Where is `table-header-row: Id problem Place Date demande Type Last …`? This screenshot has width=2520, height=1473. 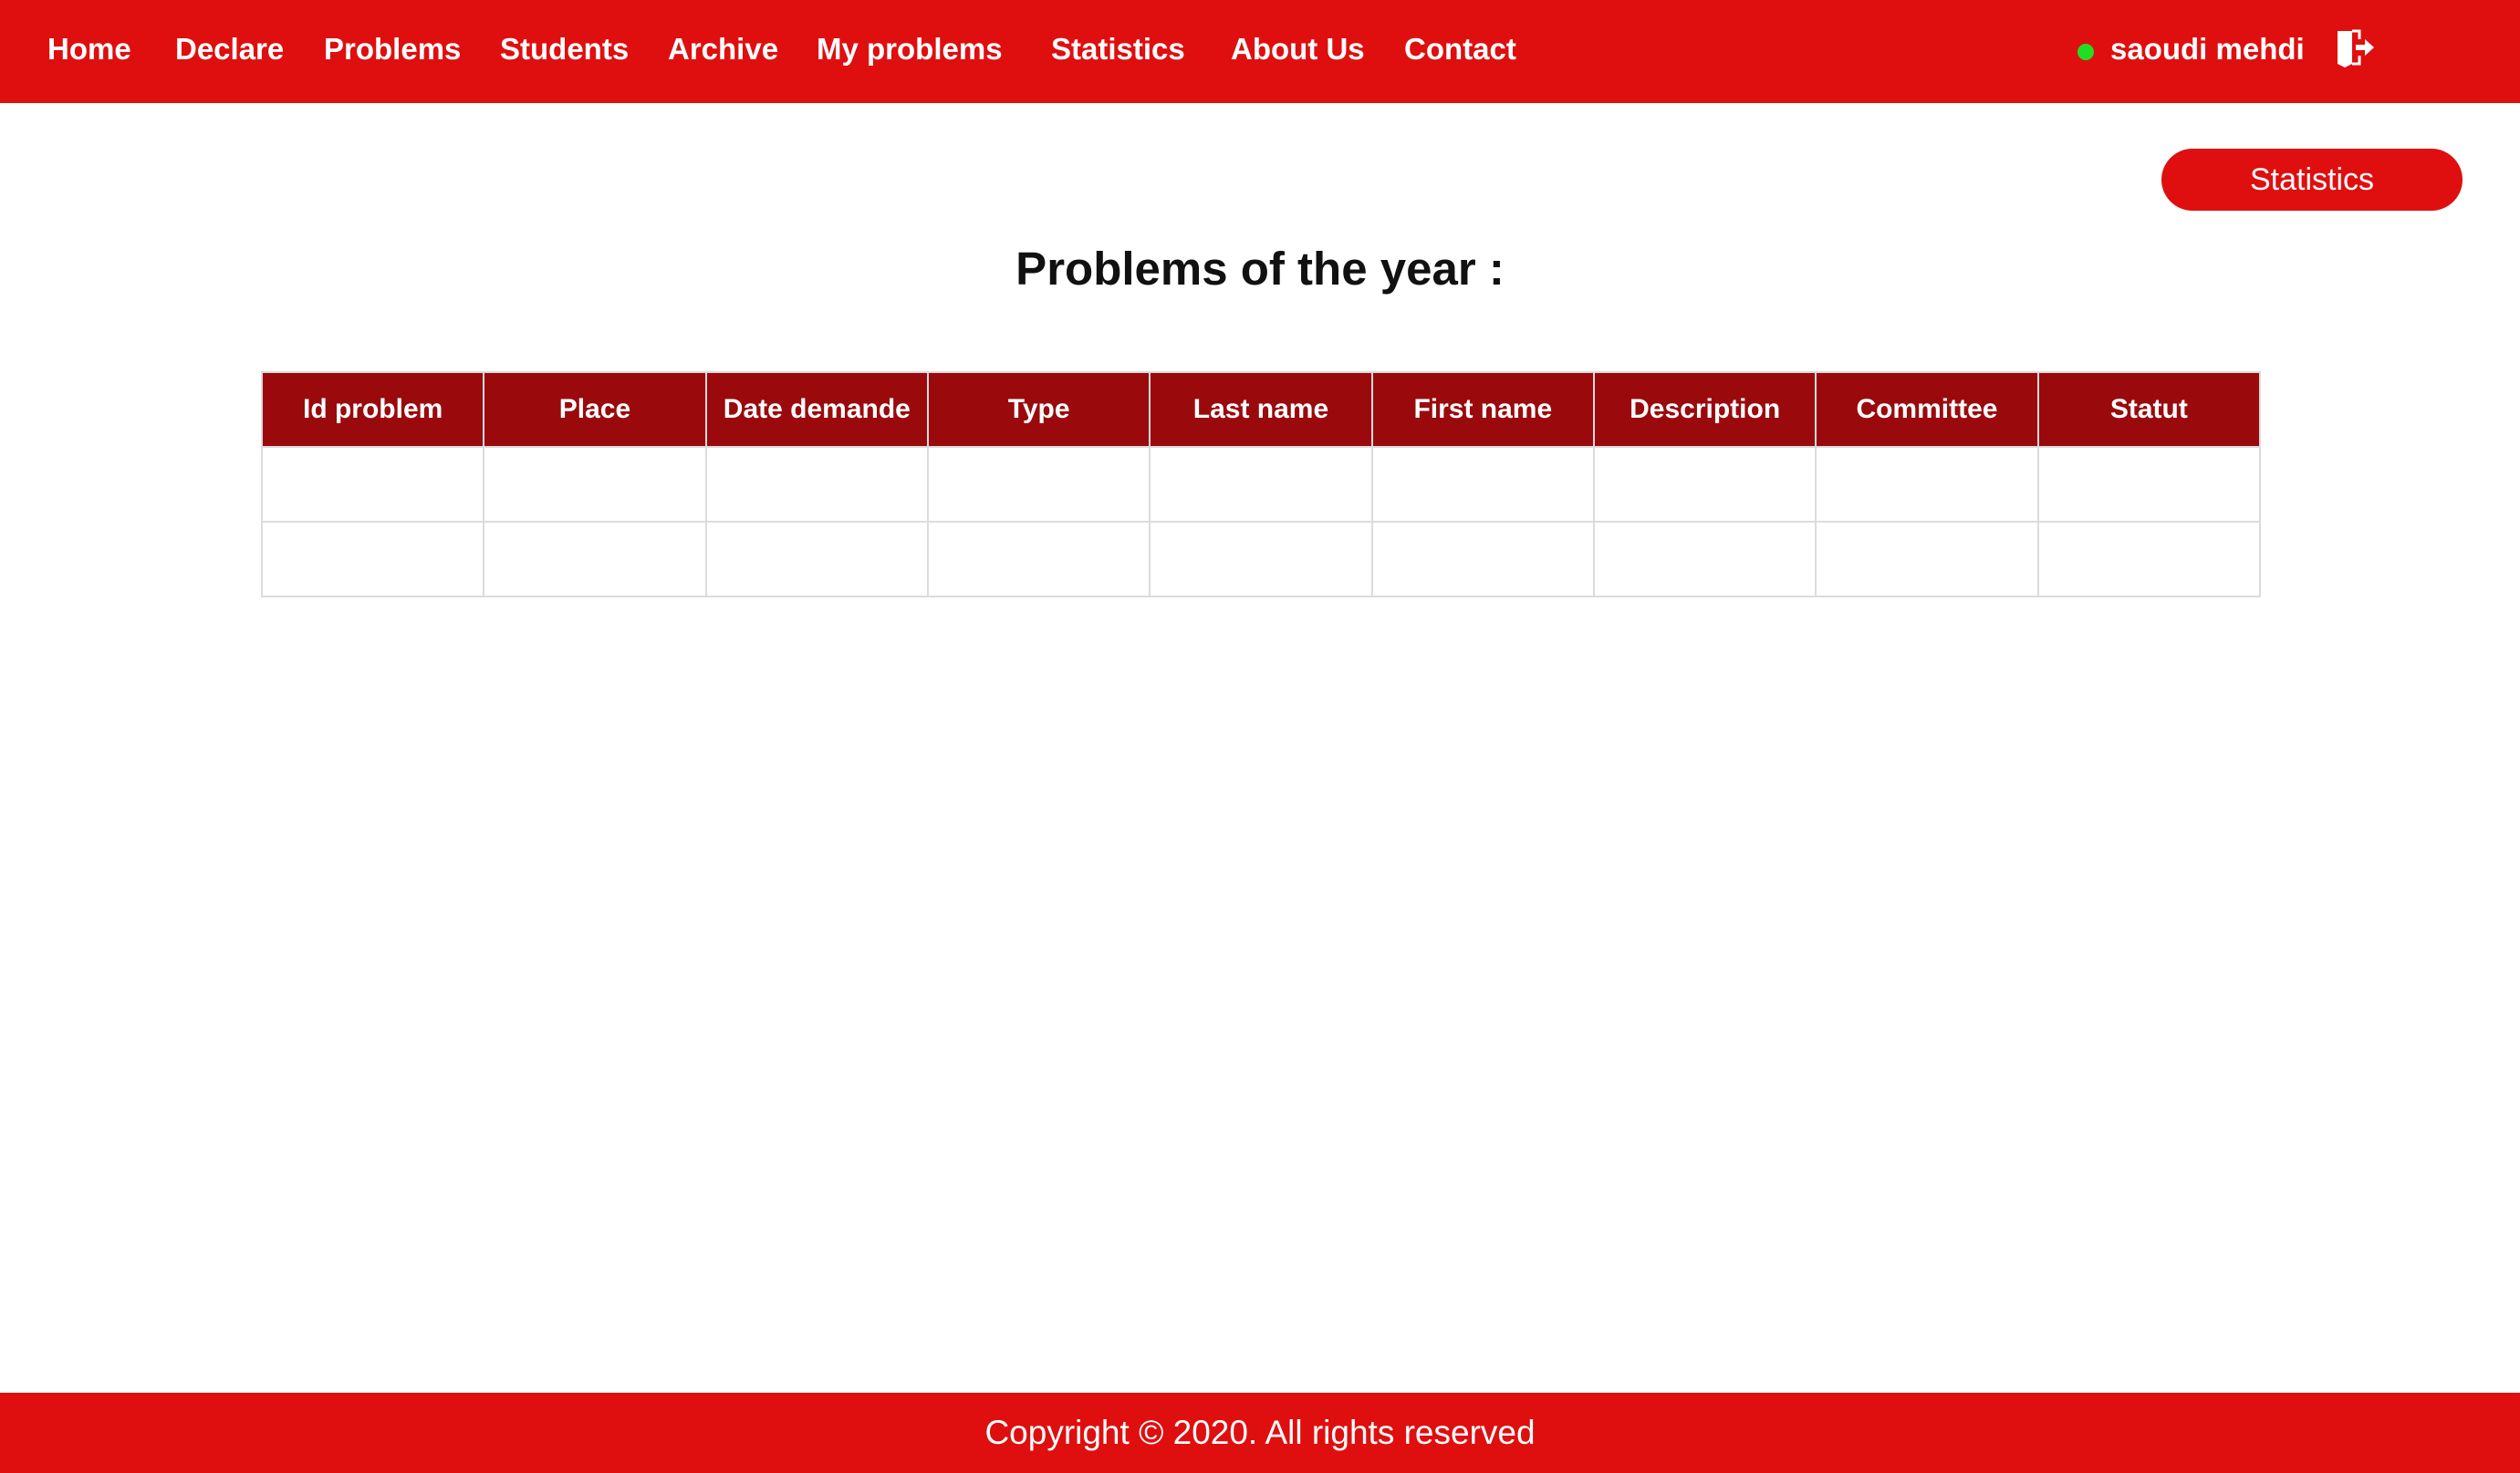 table-header-row: Id problem Place Date demande Type Last … is located at coordinates (1261, 409).